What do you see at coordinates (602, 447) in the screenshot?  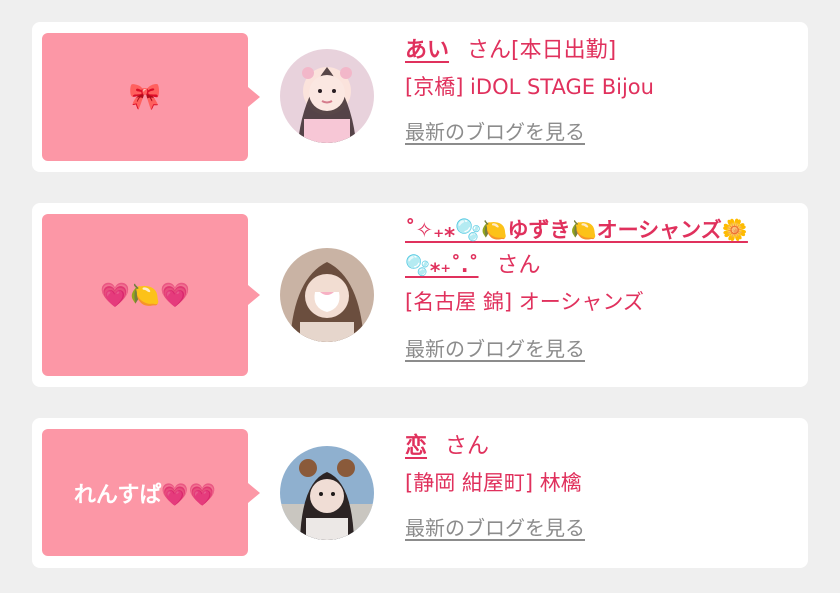 I see `name-line: 恋さん` at bounding box center [602, 447].